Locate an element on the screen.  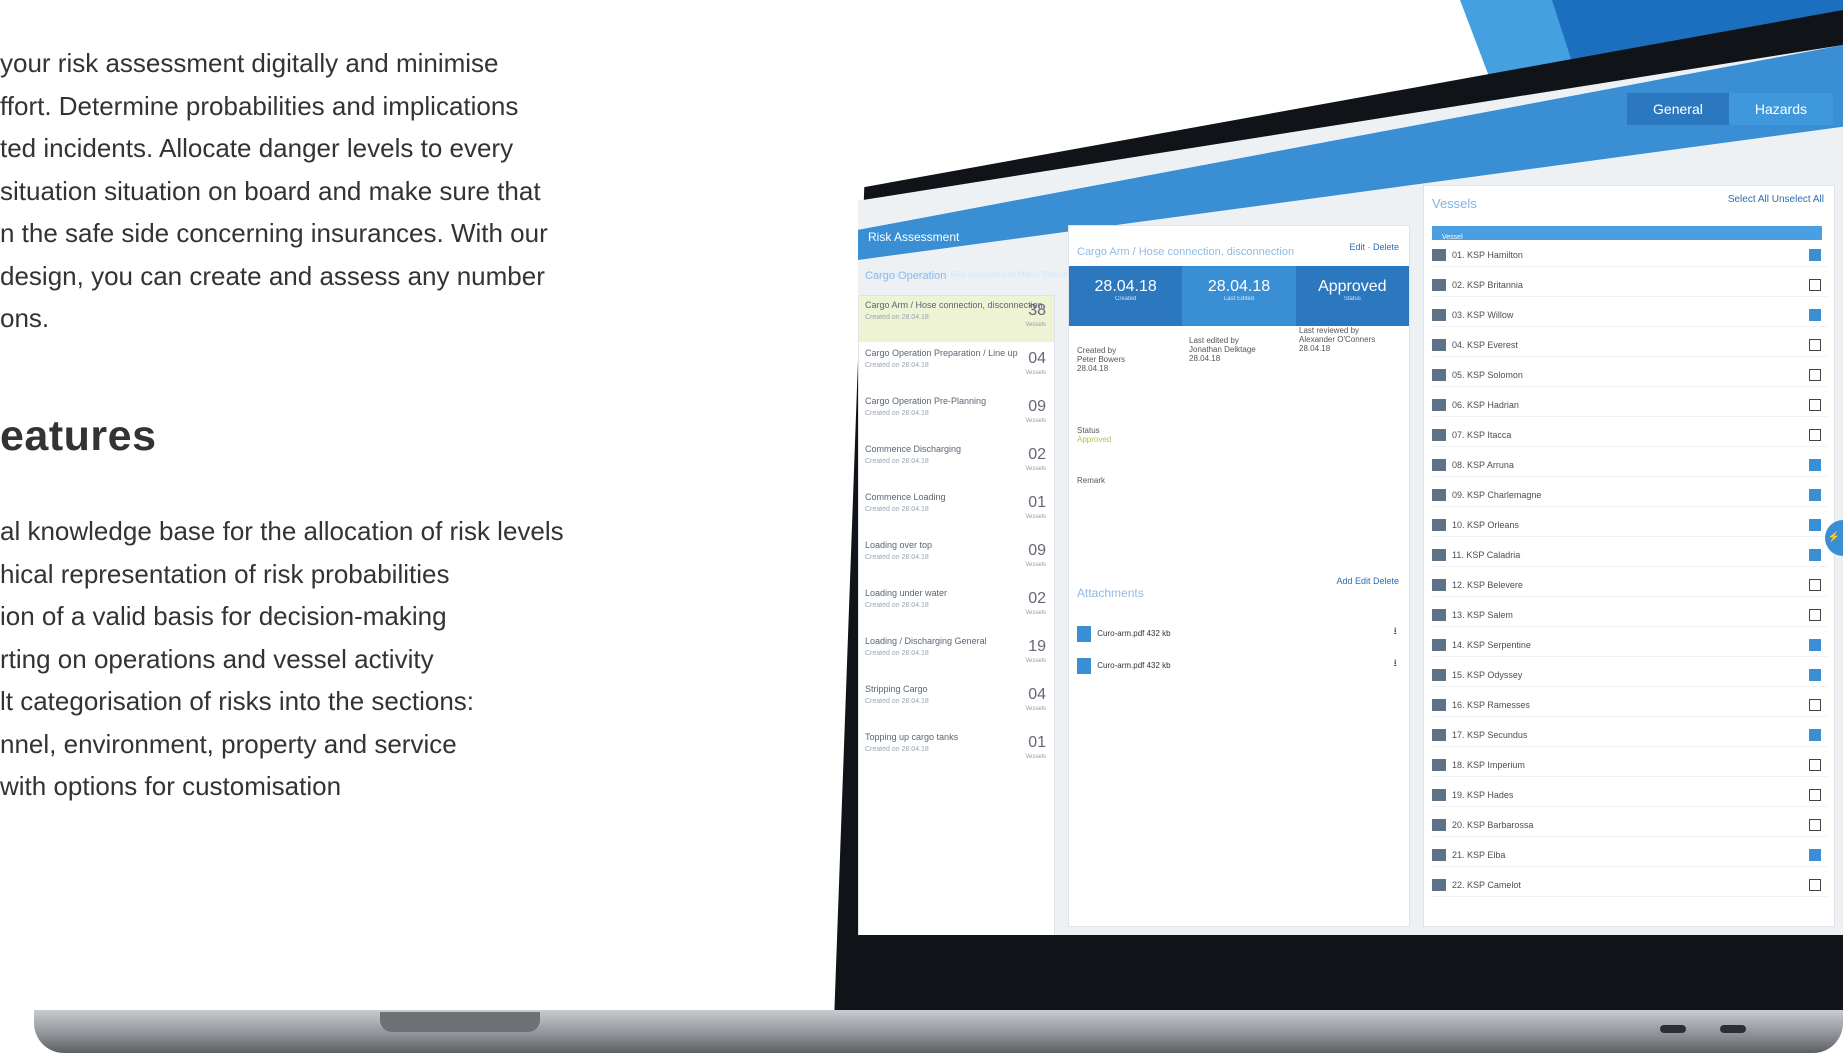
vessel-row: 02. KSP Britannia is located at coordinates (1629, 286).